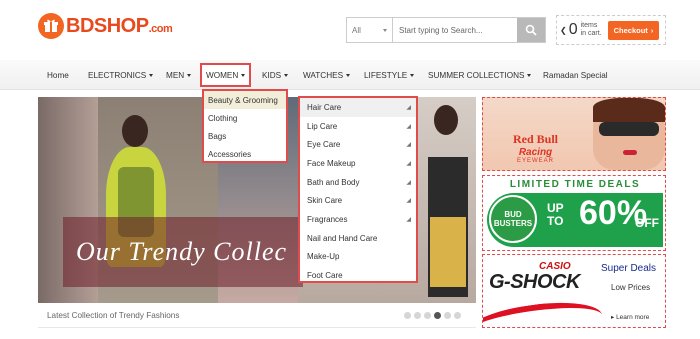 This screenshot has height=339, width=700. Describe the element at coordinates (245, 136) in the screenshot. I see `menu-item-bags: Bags` at that location.